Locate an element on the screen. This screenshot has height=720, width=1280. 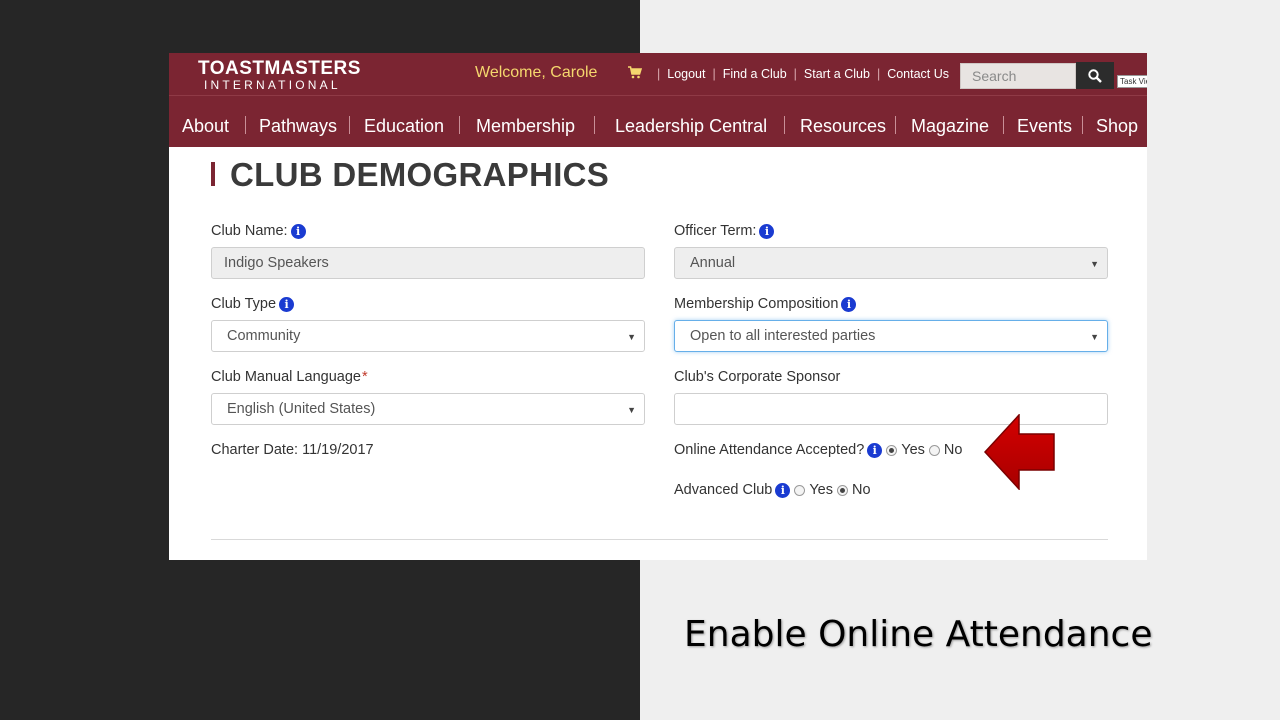
club-name-field: Indigo Speakers is located at coordinates (428, 263).